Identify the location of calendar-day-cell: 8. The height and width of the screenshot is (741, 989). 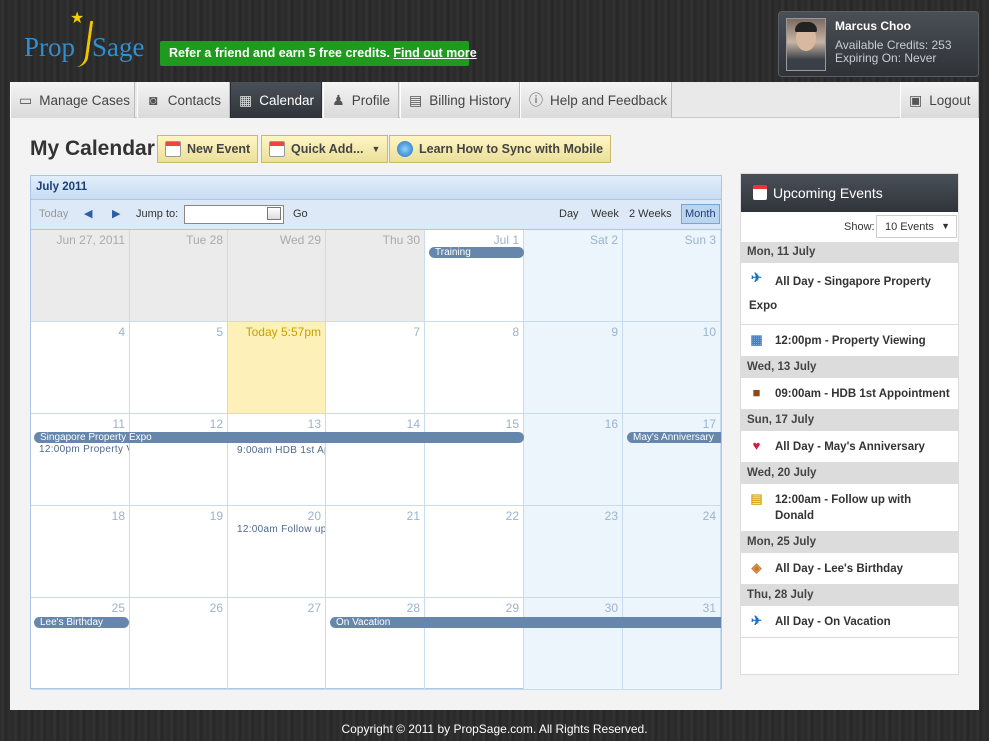
(474, 368).